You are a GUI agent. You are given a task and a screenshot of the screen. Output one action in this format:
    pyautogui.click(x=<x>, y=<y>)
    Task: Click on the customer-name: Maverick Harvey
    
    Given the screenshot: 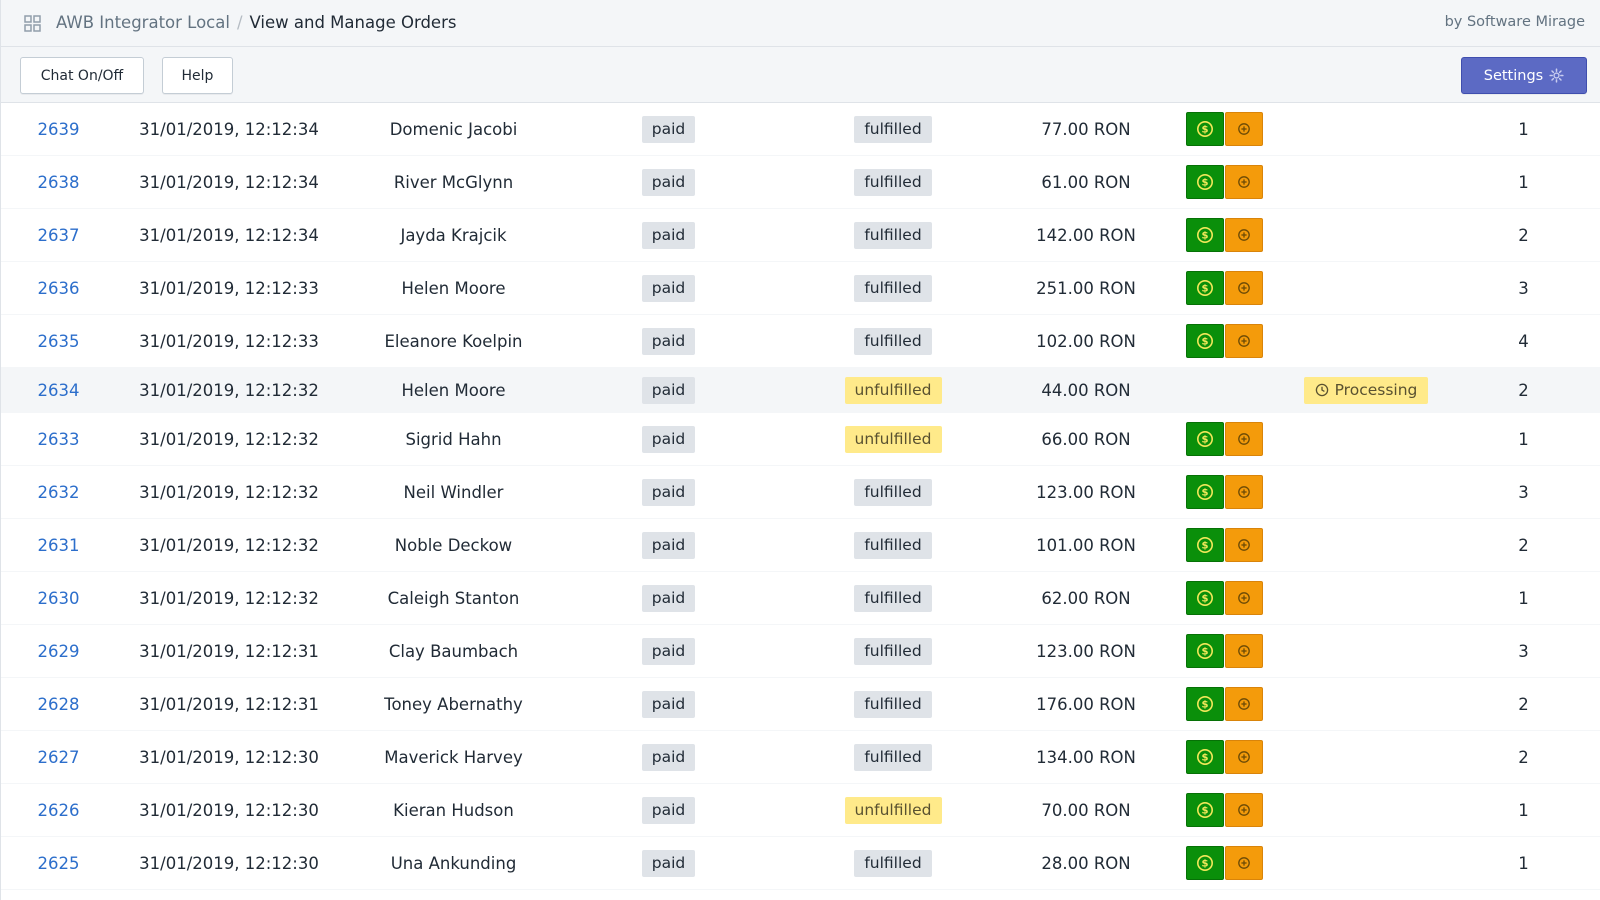 What is the action you would take?
    pyautogui.click(x=453, y=757)
    